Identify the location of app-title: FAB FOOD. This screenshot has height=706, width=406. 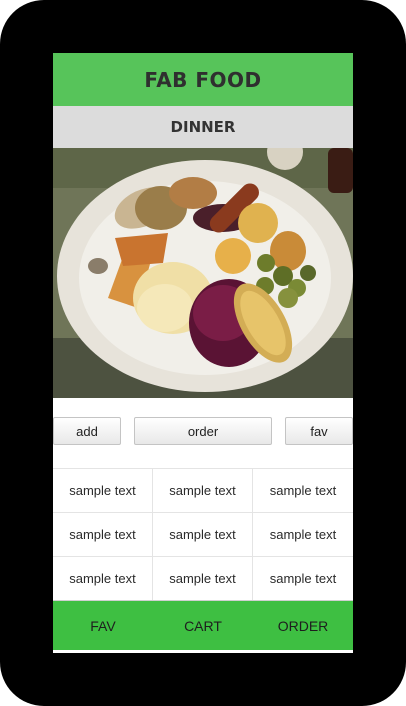
(203, 79).